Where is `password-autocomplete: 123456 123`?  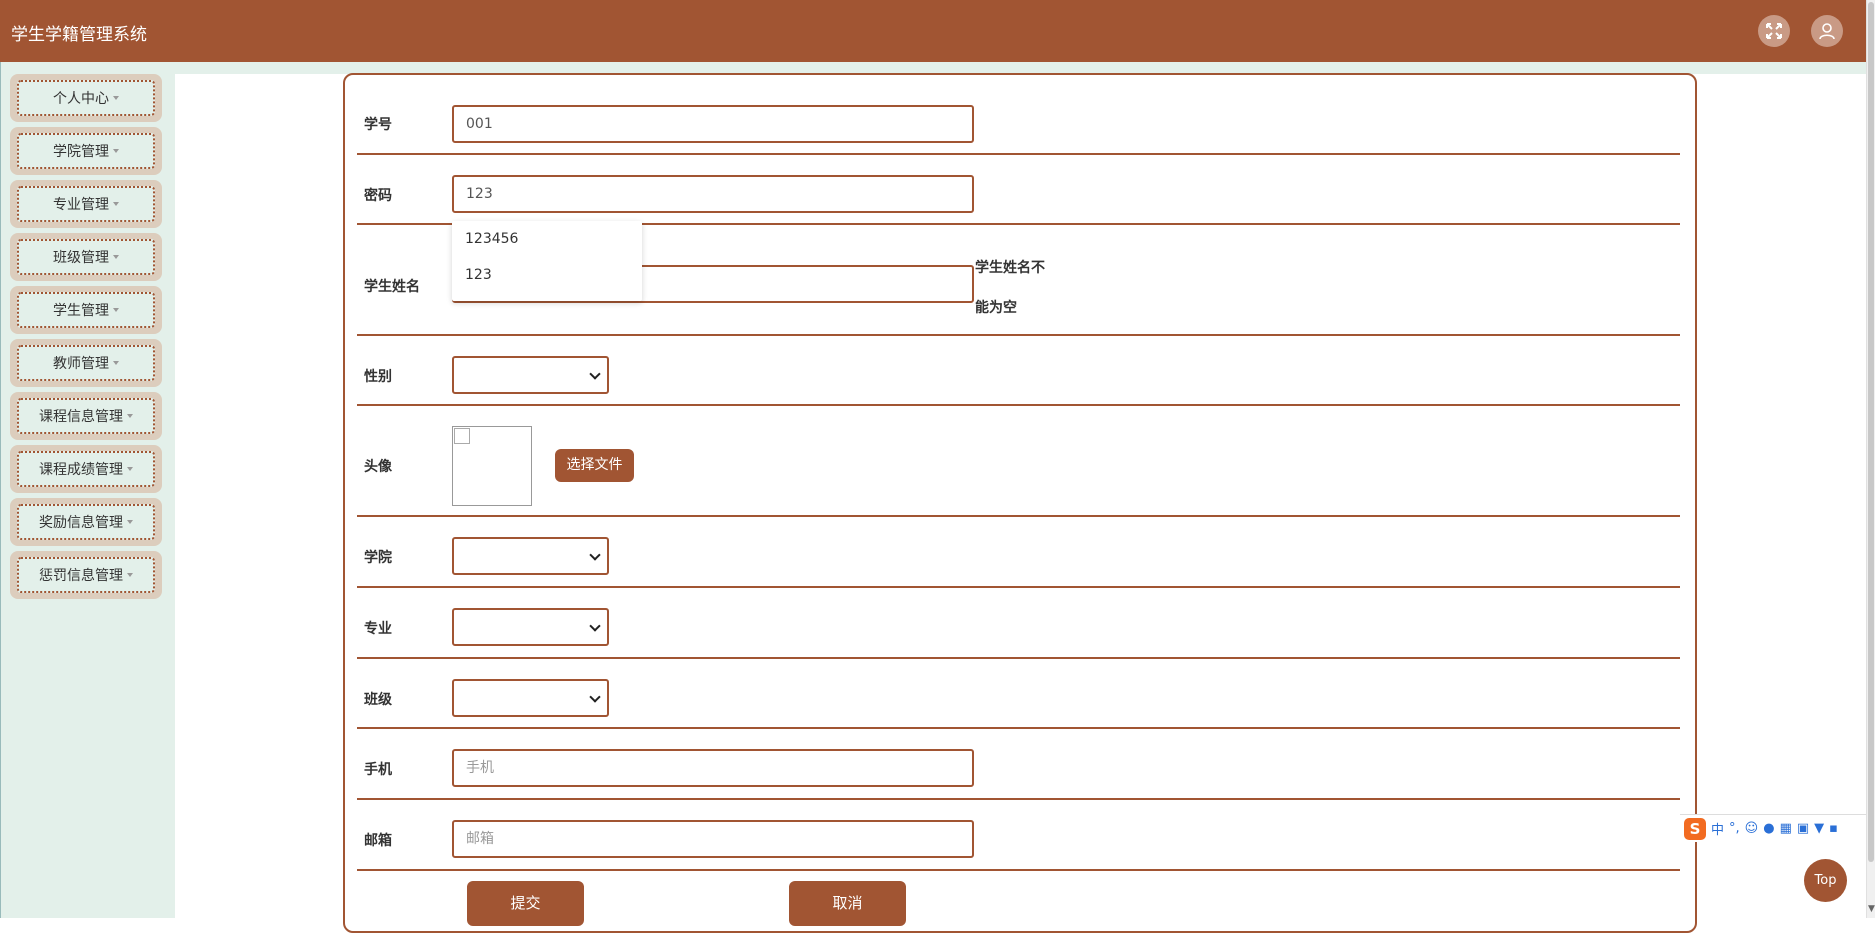
password-autocomplete: 123456 123 is located at coordinates (547, 261).